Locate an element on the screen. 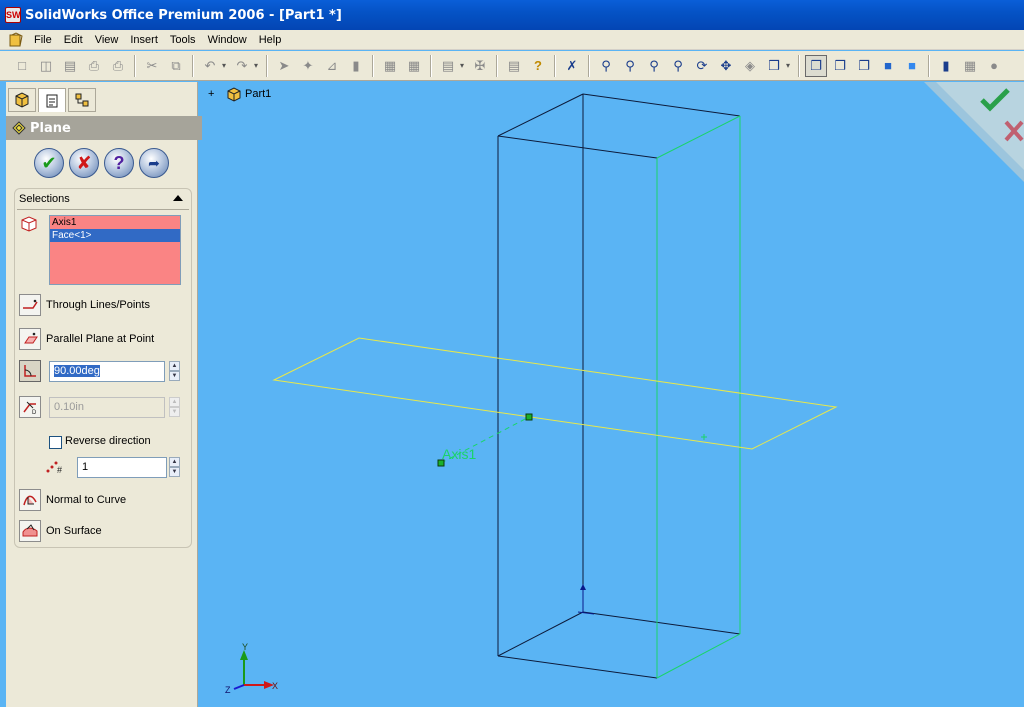  angle-input: 90.00deg is located at coordinates (107, 371).